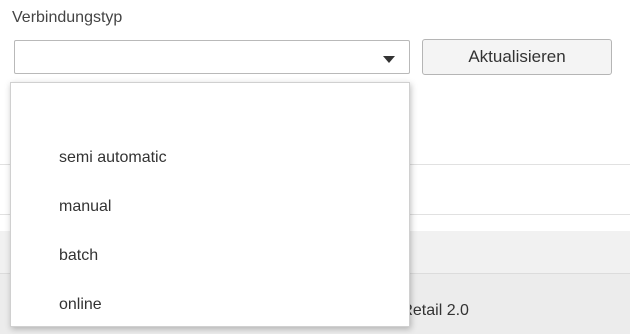 The height and width of the screenshot is (334, 630). What do you see at coordinates (210, 158) in the screenshot?
I see `dropdown-option-semi-automatic: semi automatic` at bounding box center [210, 158].